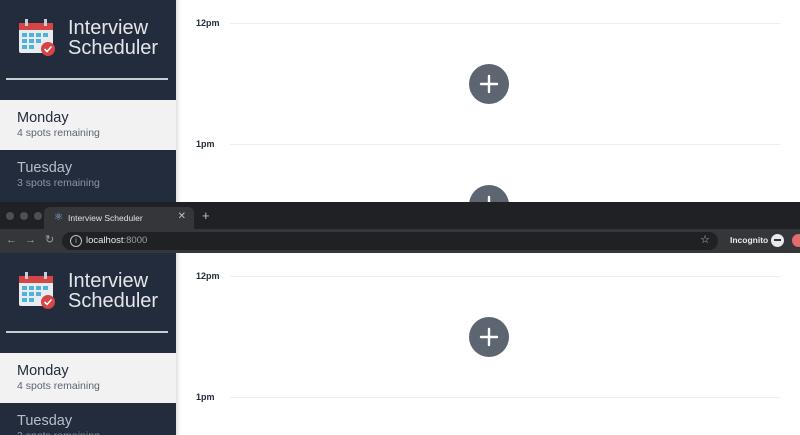 This screenshot has height=435, width=800. What do you see at coordinates (796, 240) in the screenshot?
I see `extension-icon` at bounding box center [796, 240].